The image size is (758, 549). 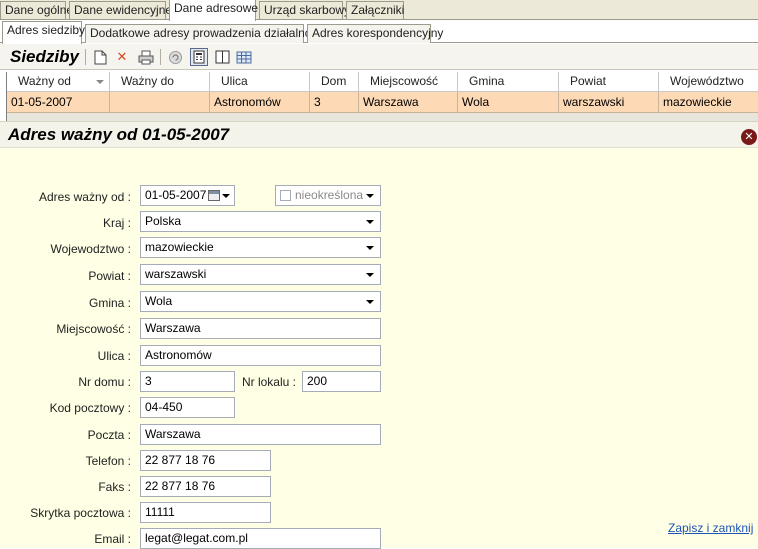 I want to click on county-select: warszawski, so click(x=260, y=274).